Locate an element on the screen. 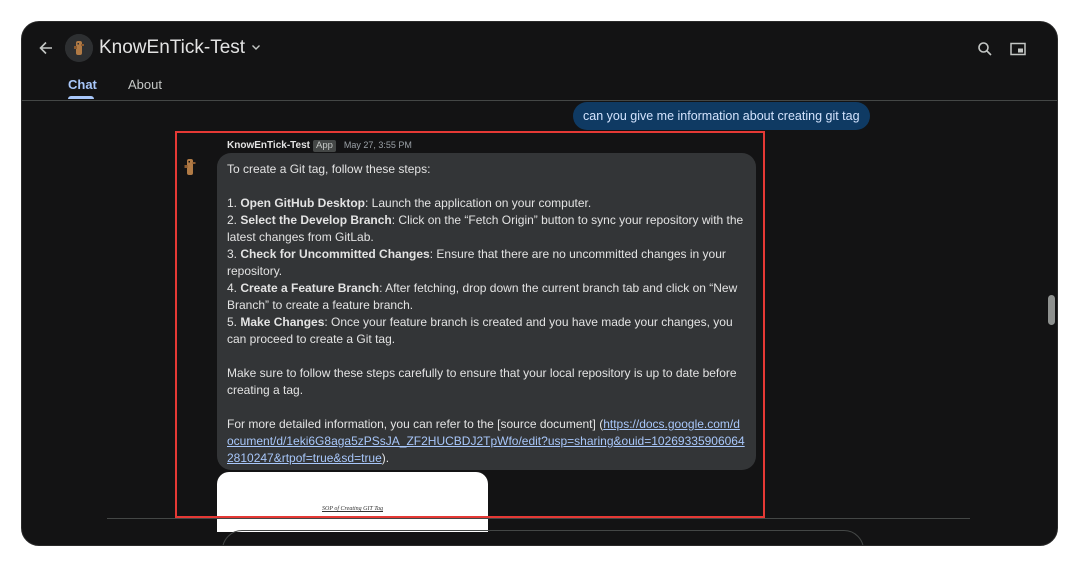 This screenshot has width=1077, height=568. space-avatar is located at coordinates (79, 48).